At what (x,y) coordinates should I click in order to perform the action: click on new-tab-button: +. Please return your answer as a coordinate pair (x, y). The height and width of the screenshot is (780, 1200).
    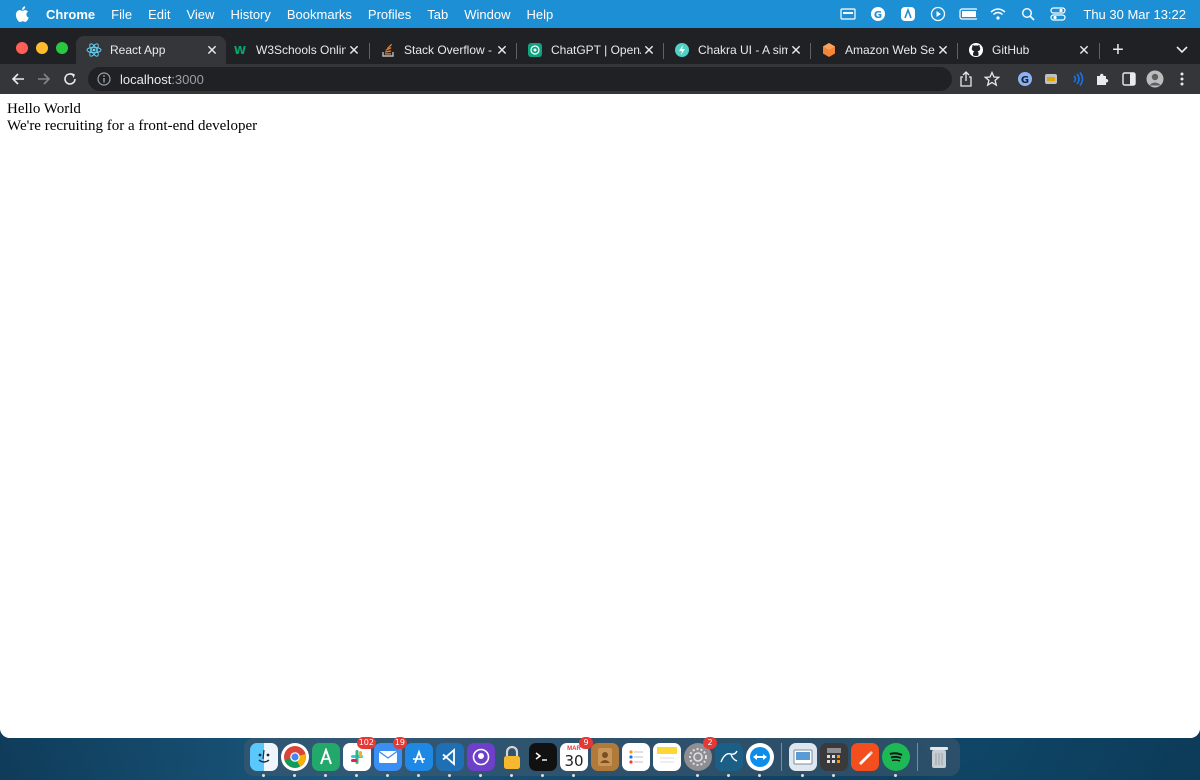
    Looking at the image, I should click on (1118, 50).